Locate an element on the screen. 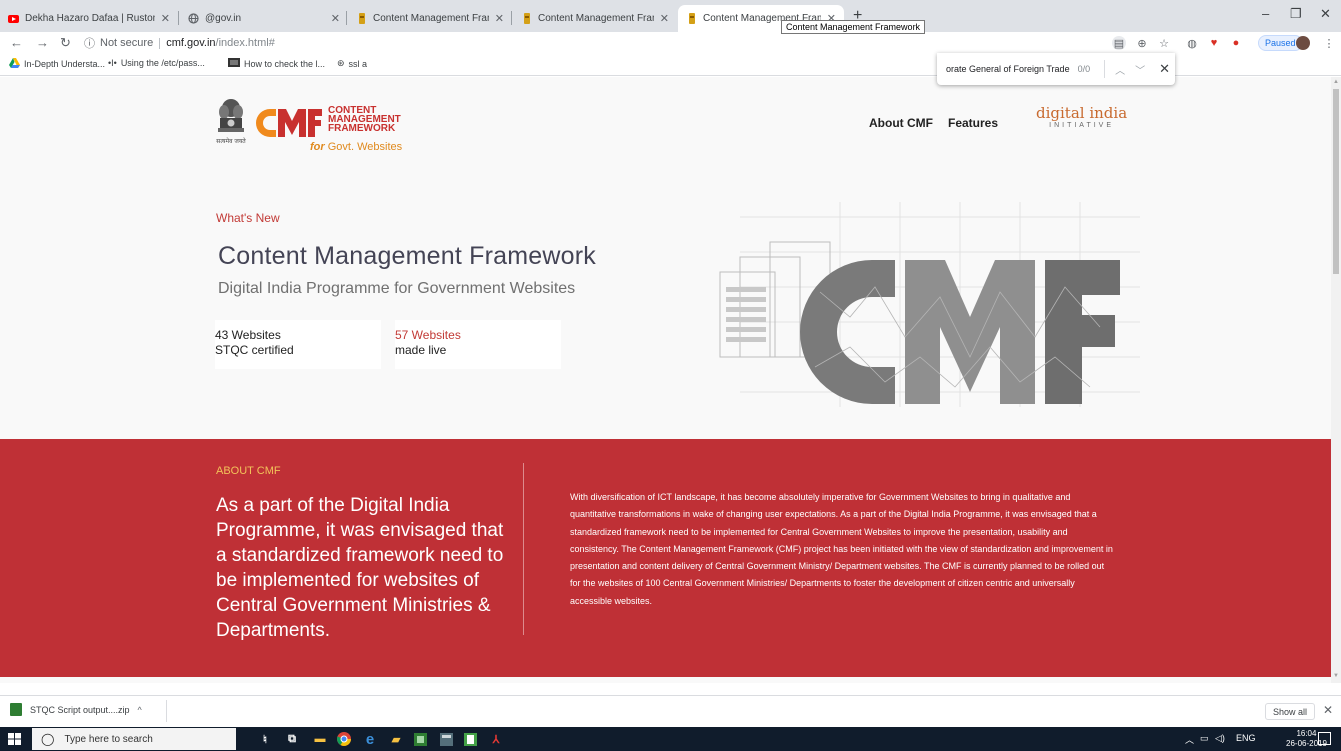  tab-title: Dekha Hazaro Dafaa | Rustom | A is located at coordinates (90, 18).